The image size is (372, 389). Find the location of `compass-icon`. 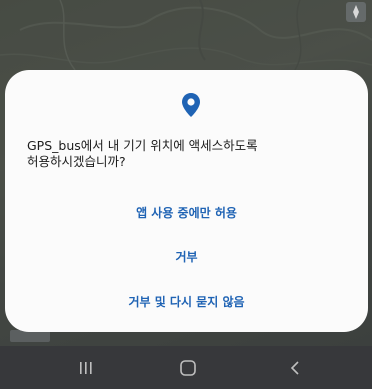

compass-icon is located at coordinates (356, 12).